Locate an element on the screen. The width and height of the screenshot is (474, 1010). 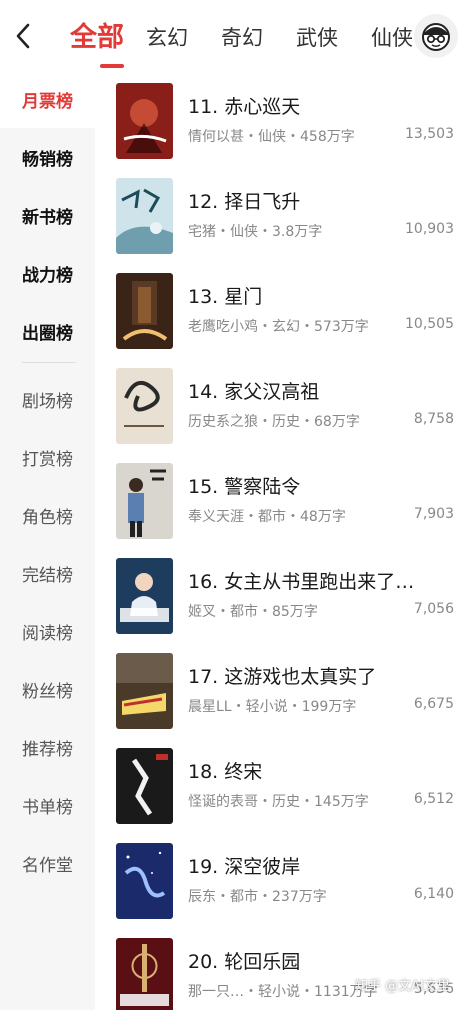
book-item: 11. 赤心巡天 情何以甚・仙侠・458万字 13,503 is located at coordinates (284, 123).